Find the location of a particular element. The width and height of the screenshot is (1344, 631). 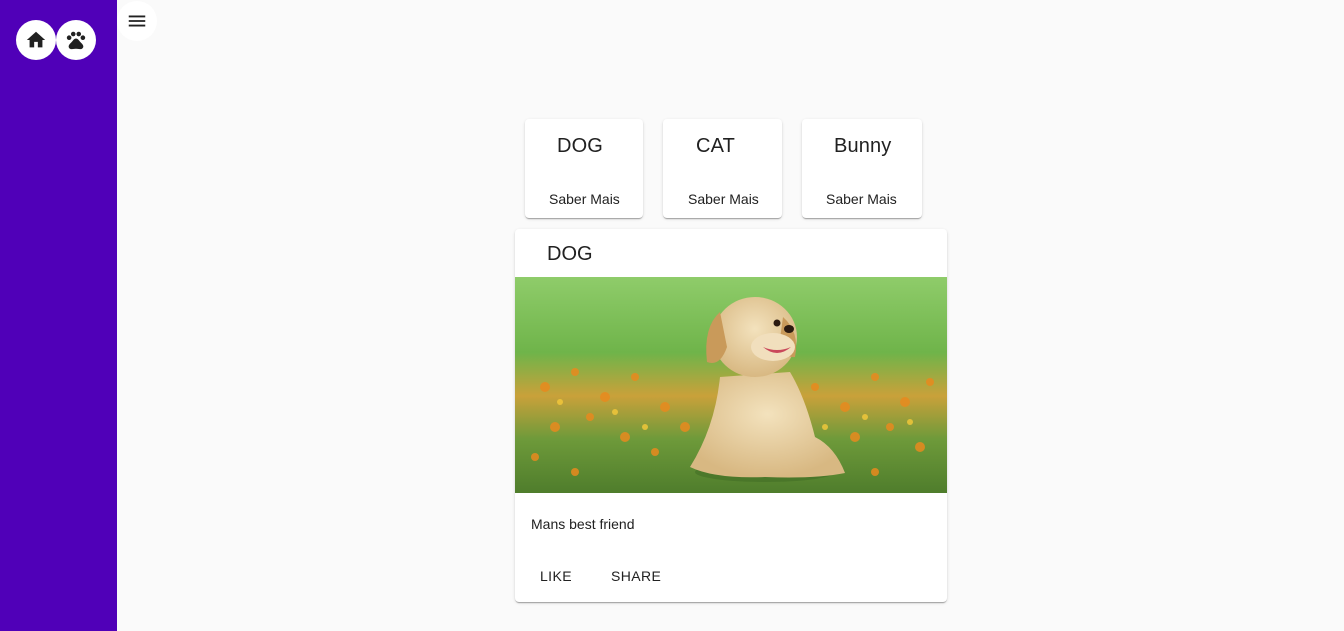

animal-card-cat: CAT Saber Mais is located at coordinates (722, 168).